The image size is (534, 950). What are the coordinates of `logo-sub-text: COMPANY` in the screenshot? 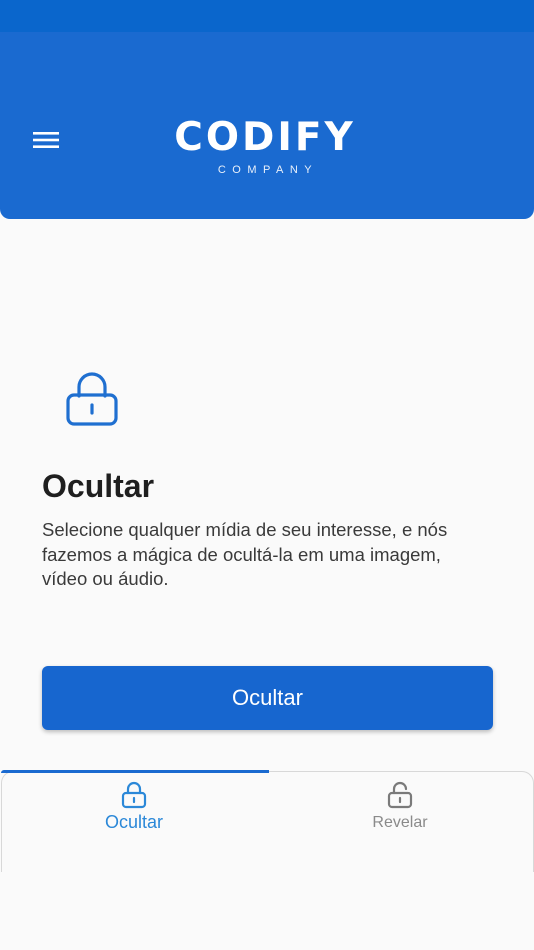 It's located at (268, 170).